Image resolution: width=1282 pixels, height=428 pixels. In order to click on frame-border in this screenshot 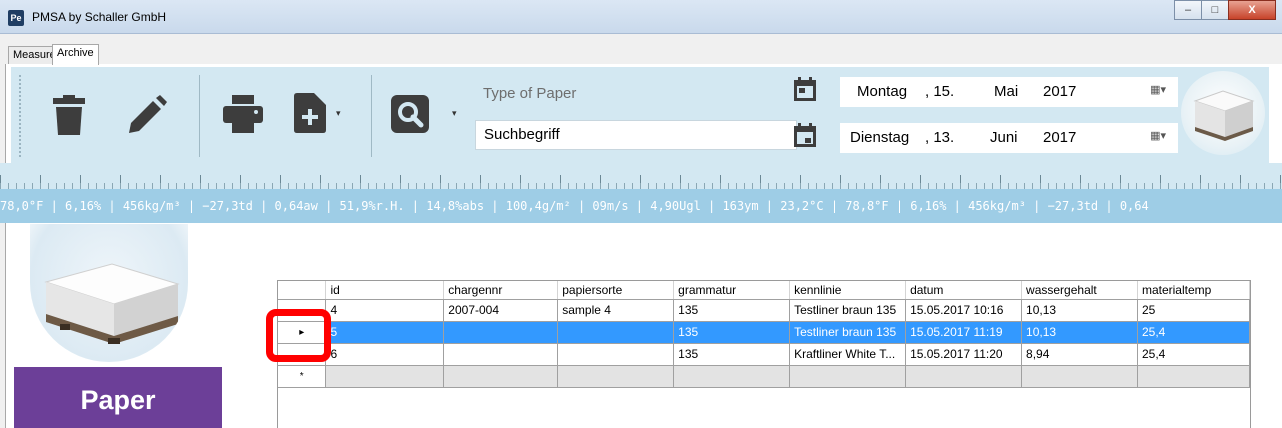, I will do `click(3, 246)`.